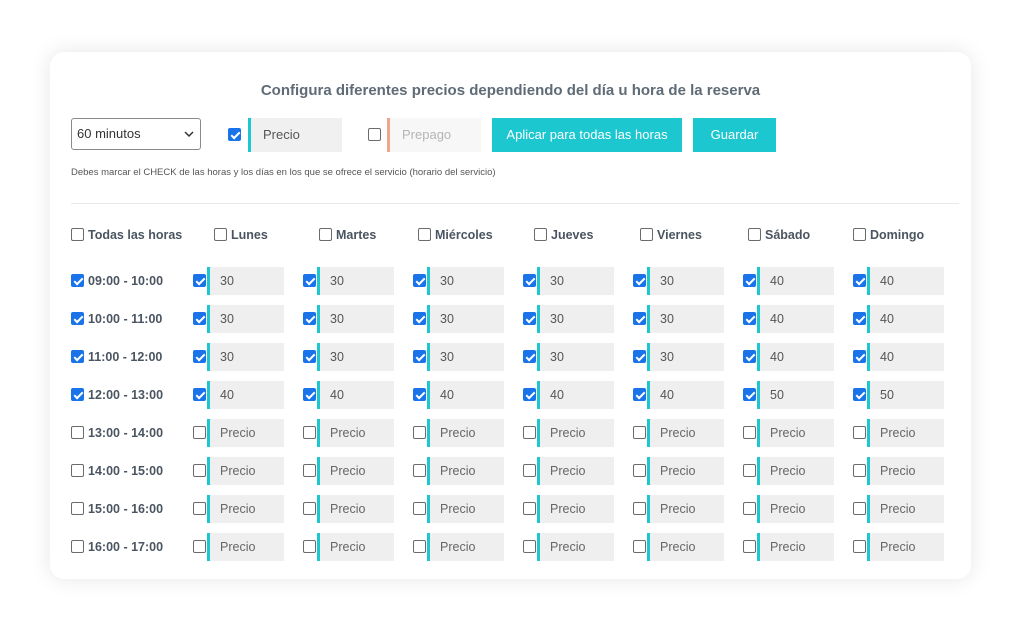  What do you see at coordinates (295, 135) in the screenshot?
I see `price-input: Precio` at bounding box center [295, 135].